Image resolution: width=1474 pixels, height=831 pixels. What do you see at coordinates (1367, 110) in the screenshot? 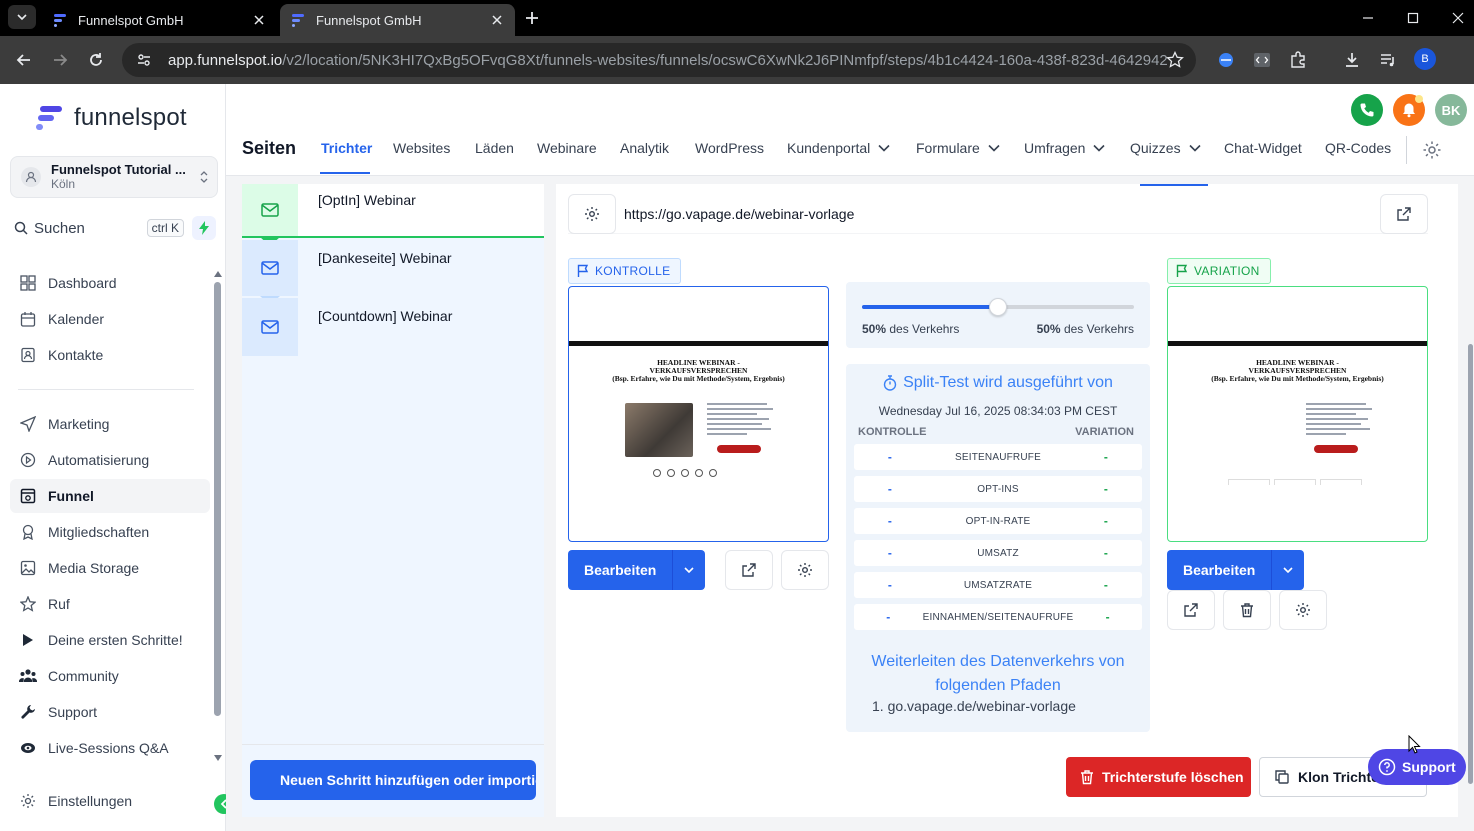
I see `phone-button` at bounding box center [1367, 110].